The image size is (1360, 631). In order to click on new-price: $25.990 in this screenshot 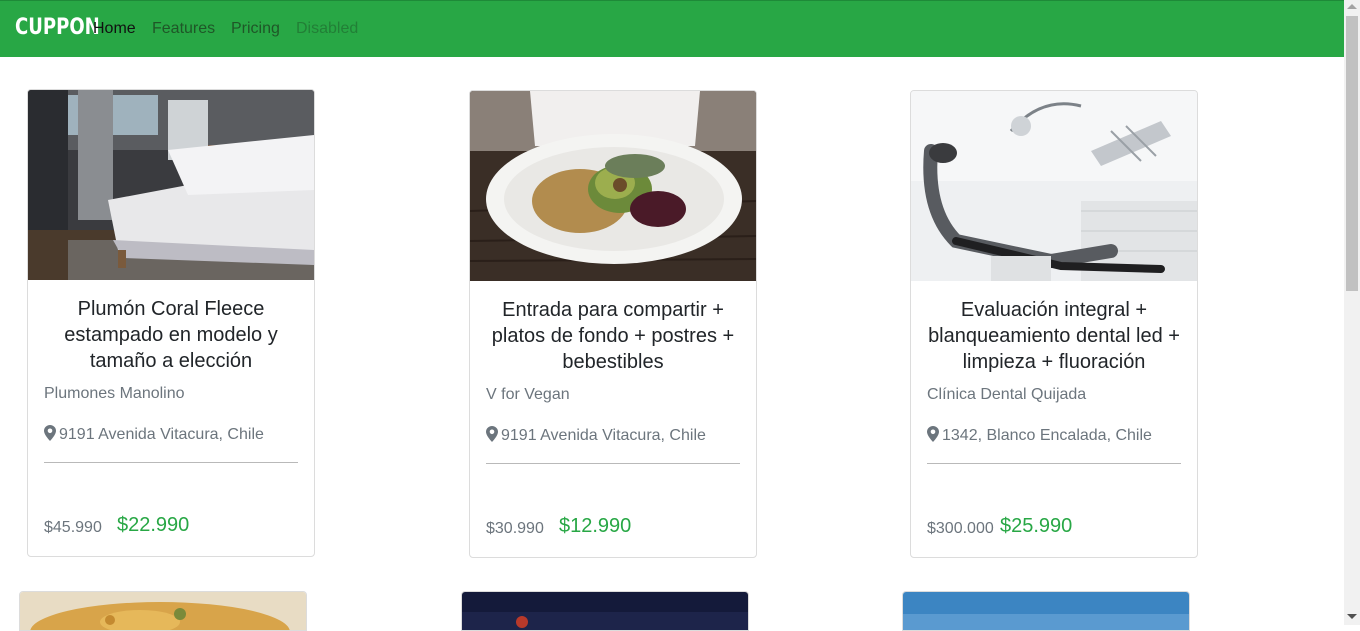, I will do `click(1036, 526)`.